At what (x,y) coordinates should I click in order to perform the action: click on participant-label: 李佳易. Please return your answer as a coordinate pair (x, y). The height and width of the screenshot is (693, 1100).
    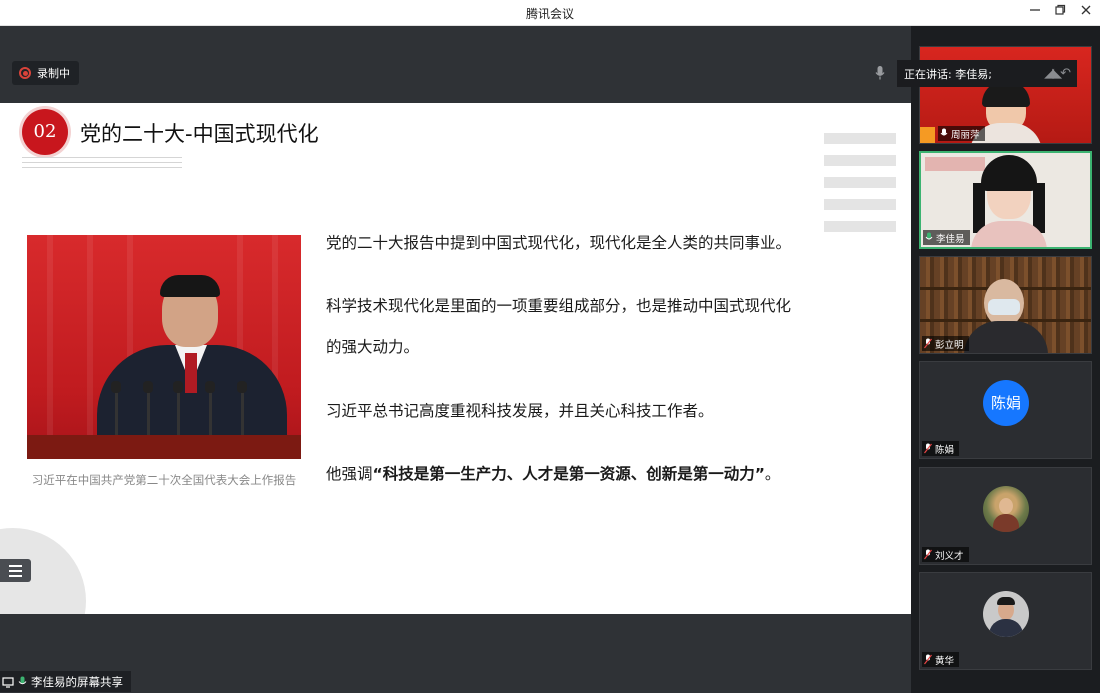
    Looking at the image, I should click on (946, 237).